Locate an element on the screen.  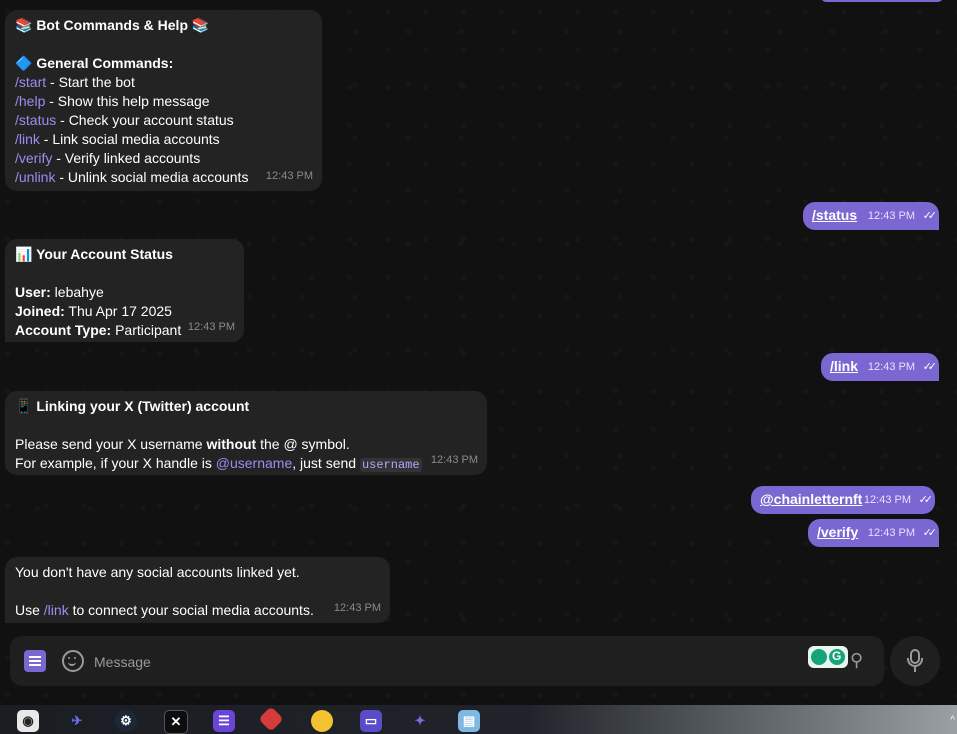
field-value: Thu Apr 17 2025 is located at coordinates (118, 311).